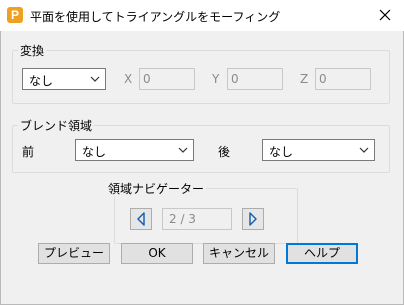 This screenshot has height=305, width=404. Describe the element at coordinates (318, 150) in the screenshot. I see `back-select: なし` at that location.